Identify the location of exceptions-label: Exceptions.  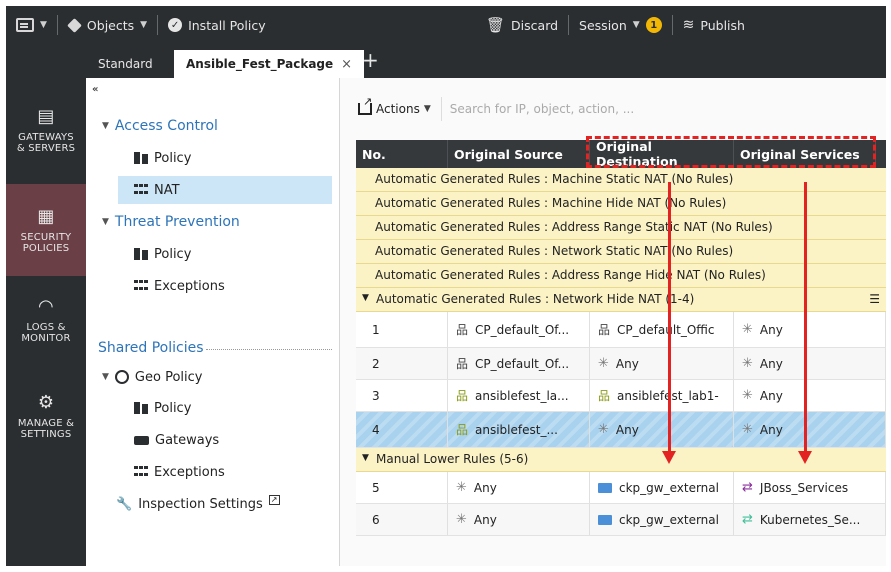
(189, 472).